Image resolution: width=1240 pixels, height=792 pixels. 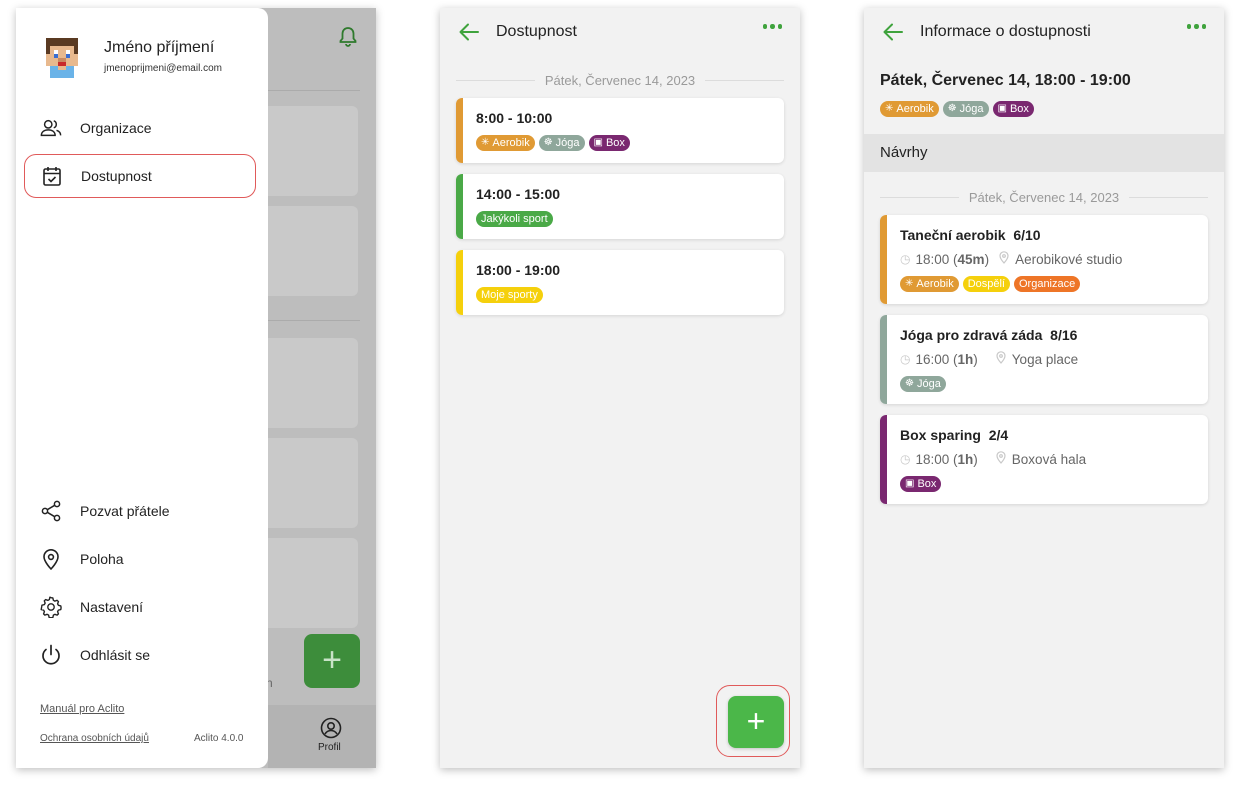 What do you see at coordinates (51, 655) in the screenshot?
I see `power-icon` at bounding box center [51, 655].